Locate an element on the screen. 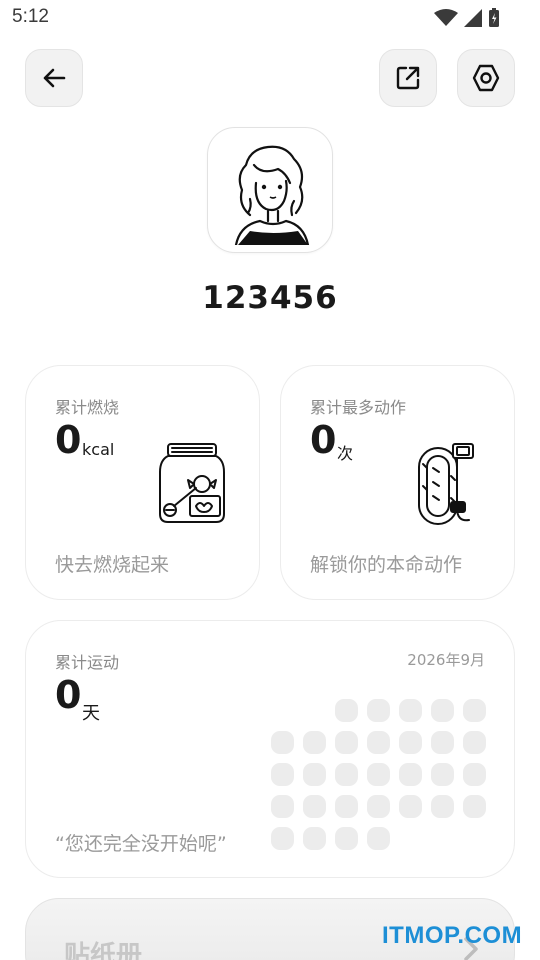 The image size is (540, 960). back-button is located at coordinates (54, 78).